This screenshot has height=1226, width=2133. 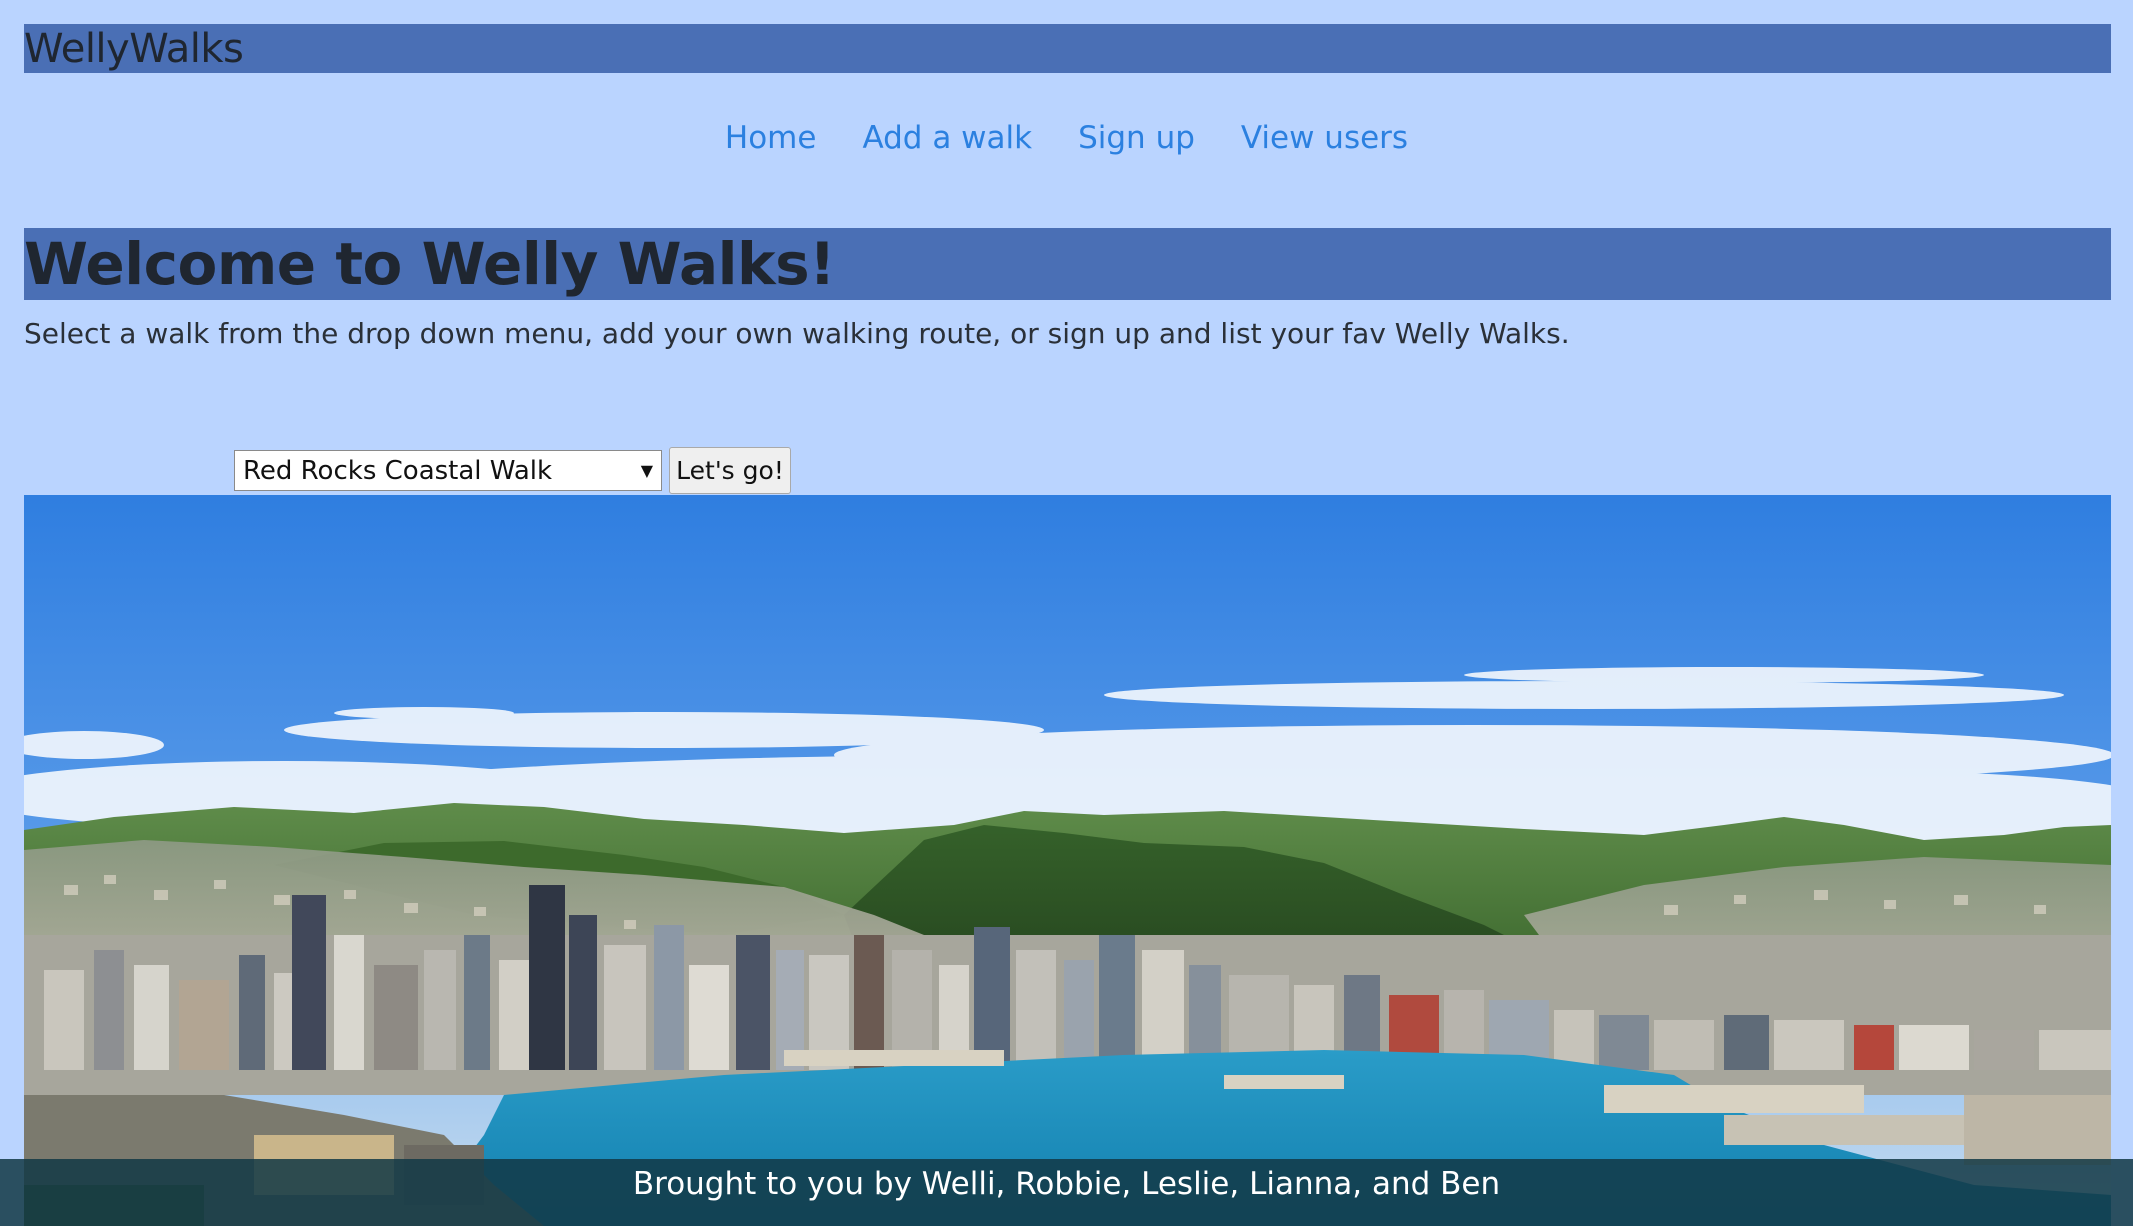 I want to click on walk-select-value: Red Rocks Coastal Walk, so click(x=398, y=471).